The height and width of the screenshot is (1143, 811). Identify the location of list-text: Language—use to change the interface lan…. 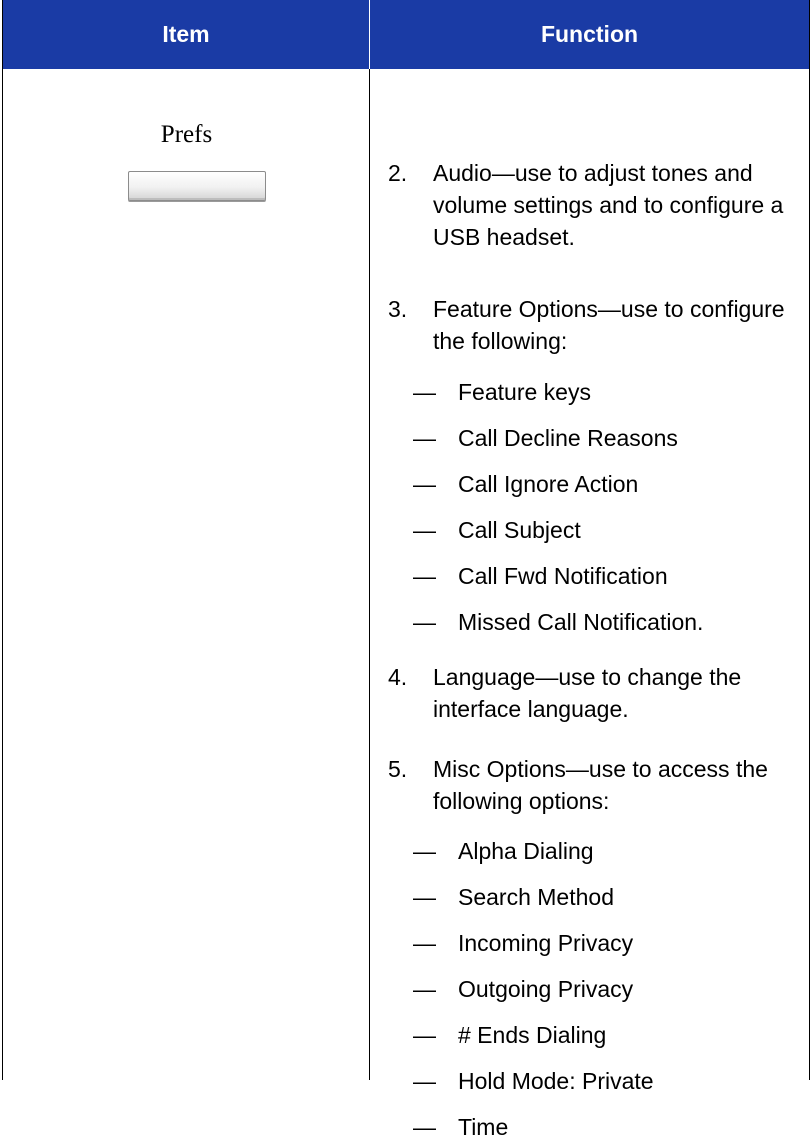
(587, 693).